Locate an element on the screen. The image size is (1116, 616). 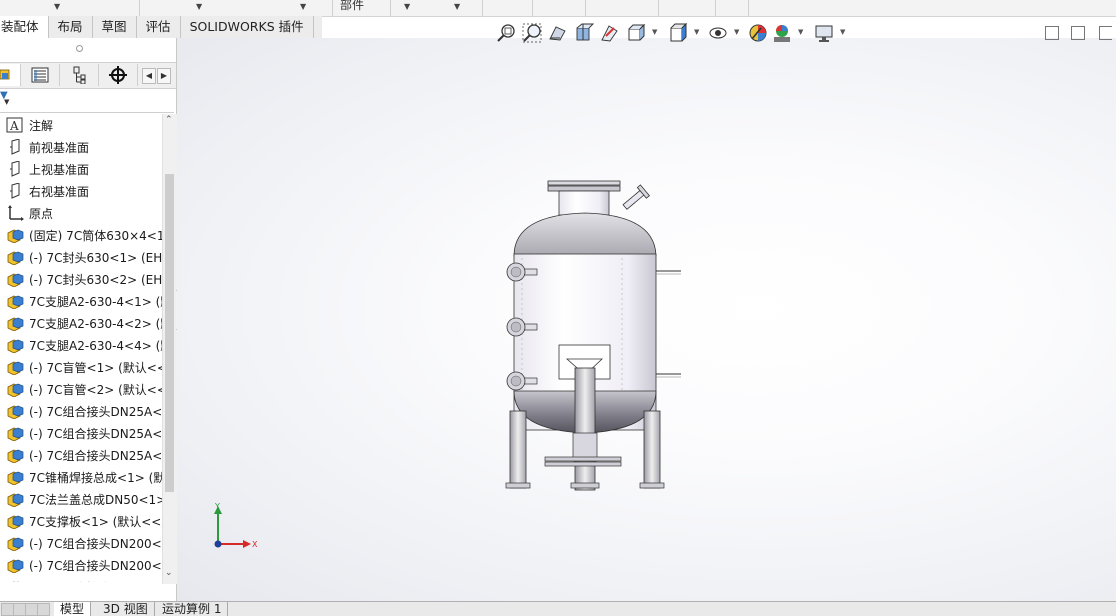
tree-item: (-) 7C封头630<1> (EHB is located at coordinates (81, 257).